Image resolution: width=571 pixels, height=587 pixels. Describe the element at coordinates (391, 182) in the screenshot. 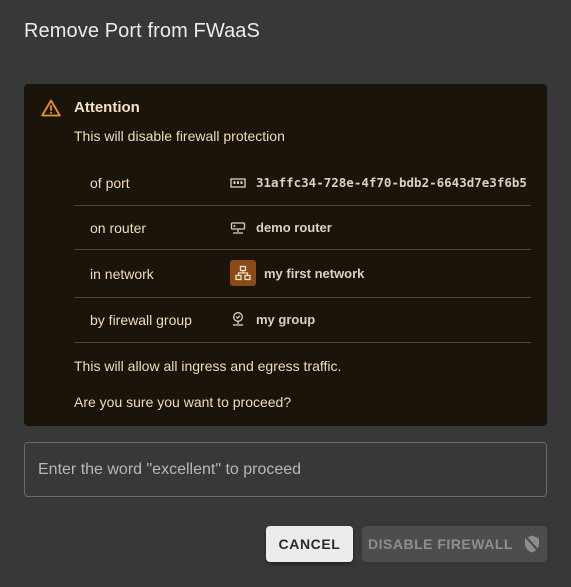

I see `port-id: 31affc34-728e-4f70-bdb2-6643d7e3f6b5` at that location.